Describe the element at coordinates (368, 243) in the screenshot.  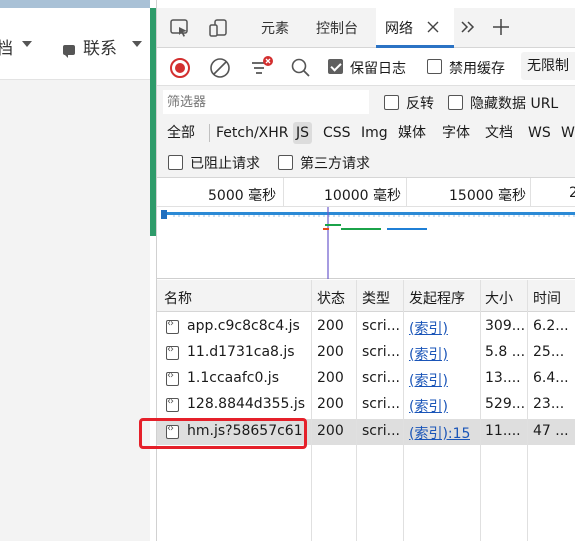
I see `waterfall-overview` at that location.